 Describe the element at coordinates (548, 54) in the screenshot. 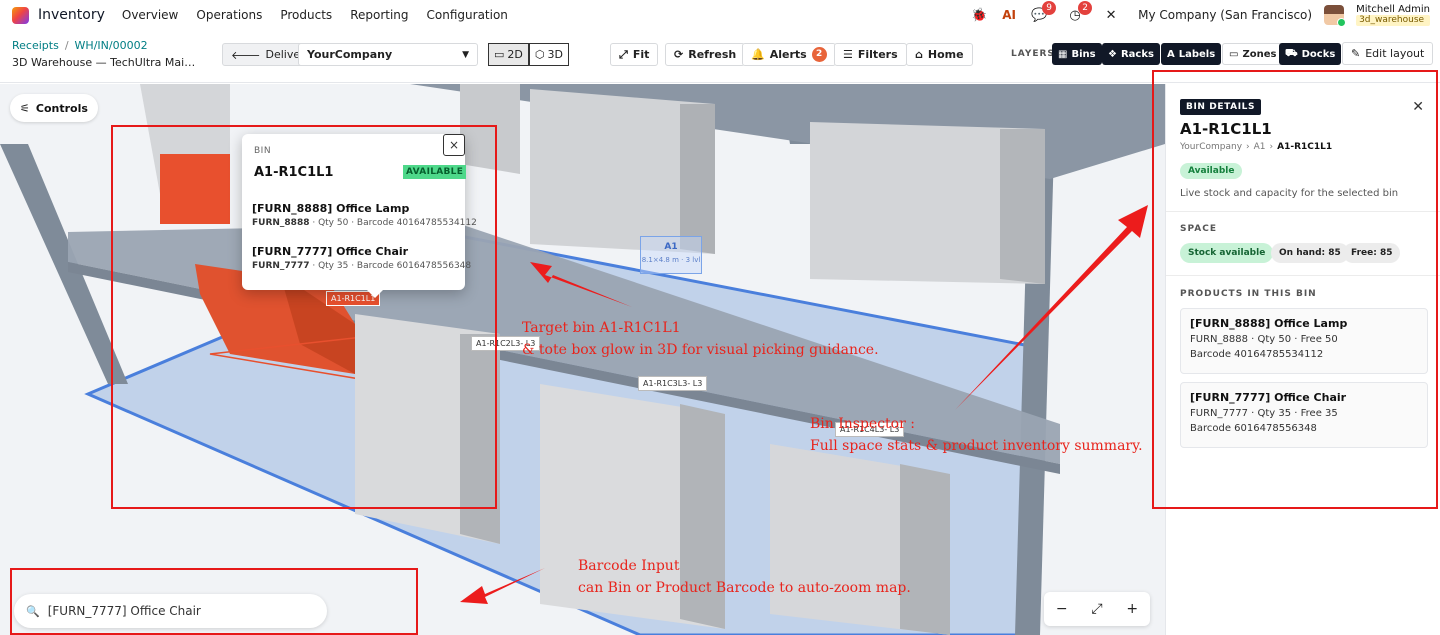

I see `view-3d-button: ⬡ 3D` at that location.